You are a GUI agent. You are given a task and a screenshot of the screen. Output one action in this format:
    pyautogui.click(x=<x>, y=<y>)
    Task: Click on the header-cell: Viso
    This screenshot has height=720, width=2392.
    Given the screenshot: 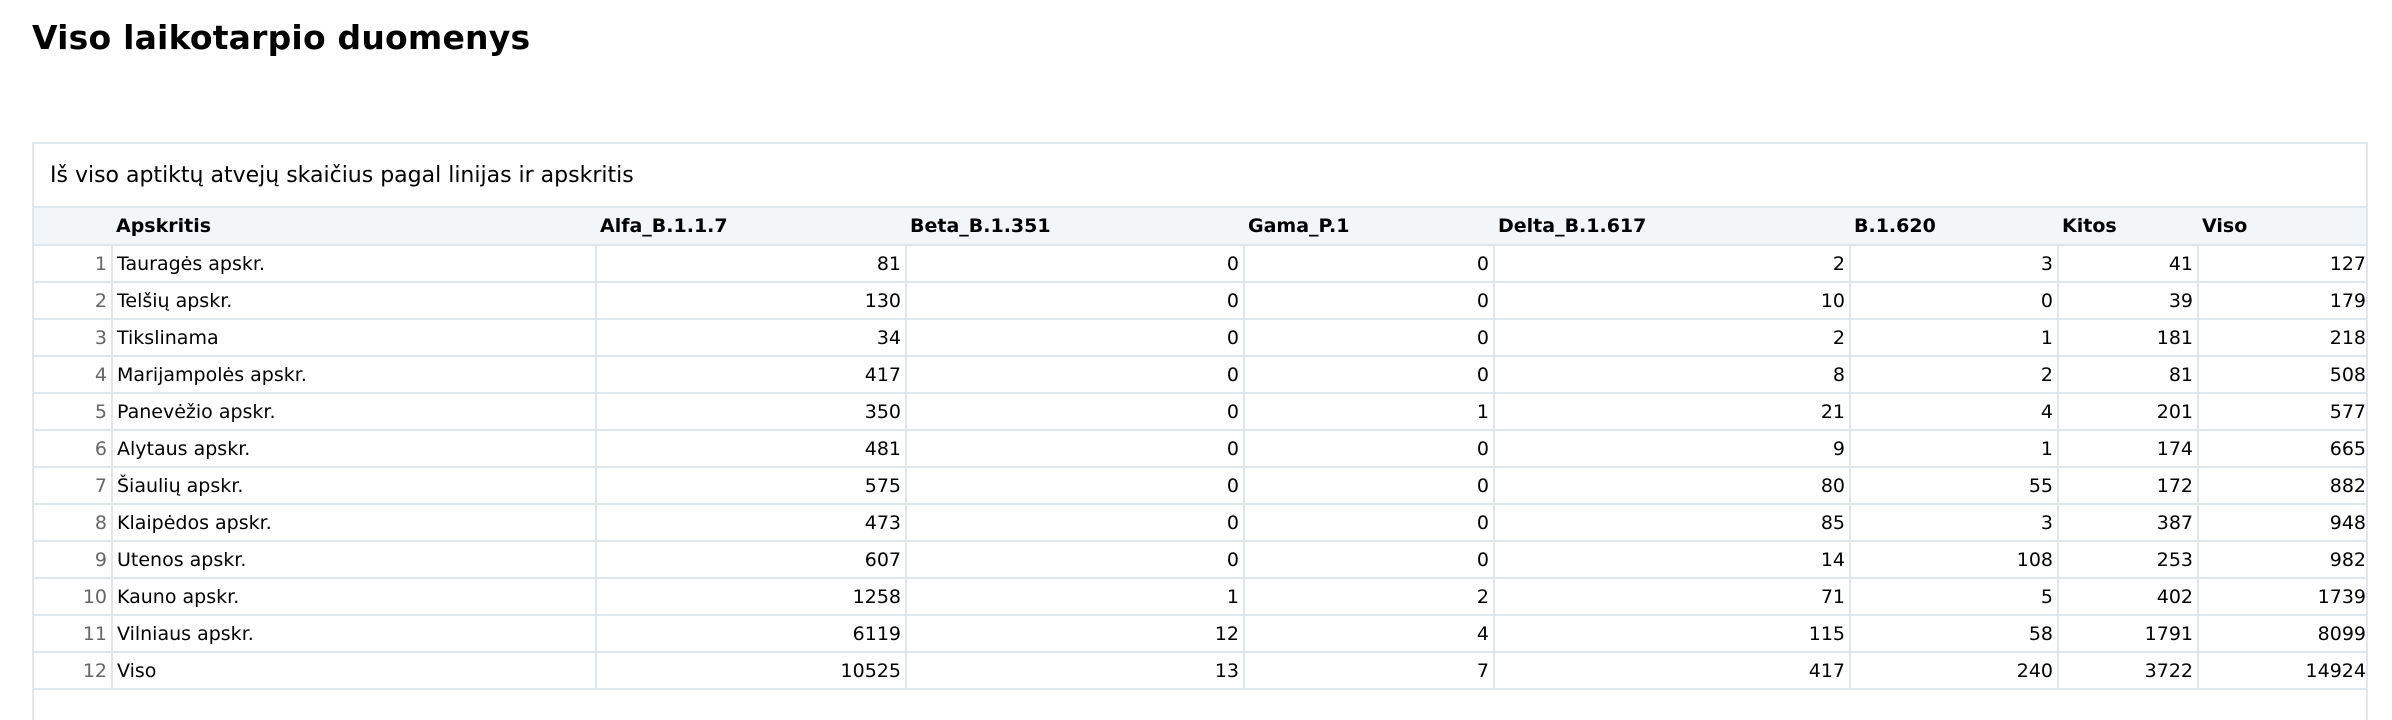 What is the action you would take?
    pyautogui.click(x=2282, y=227)
    